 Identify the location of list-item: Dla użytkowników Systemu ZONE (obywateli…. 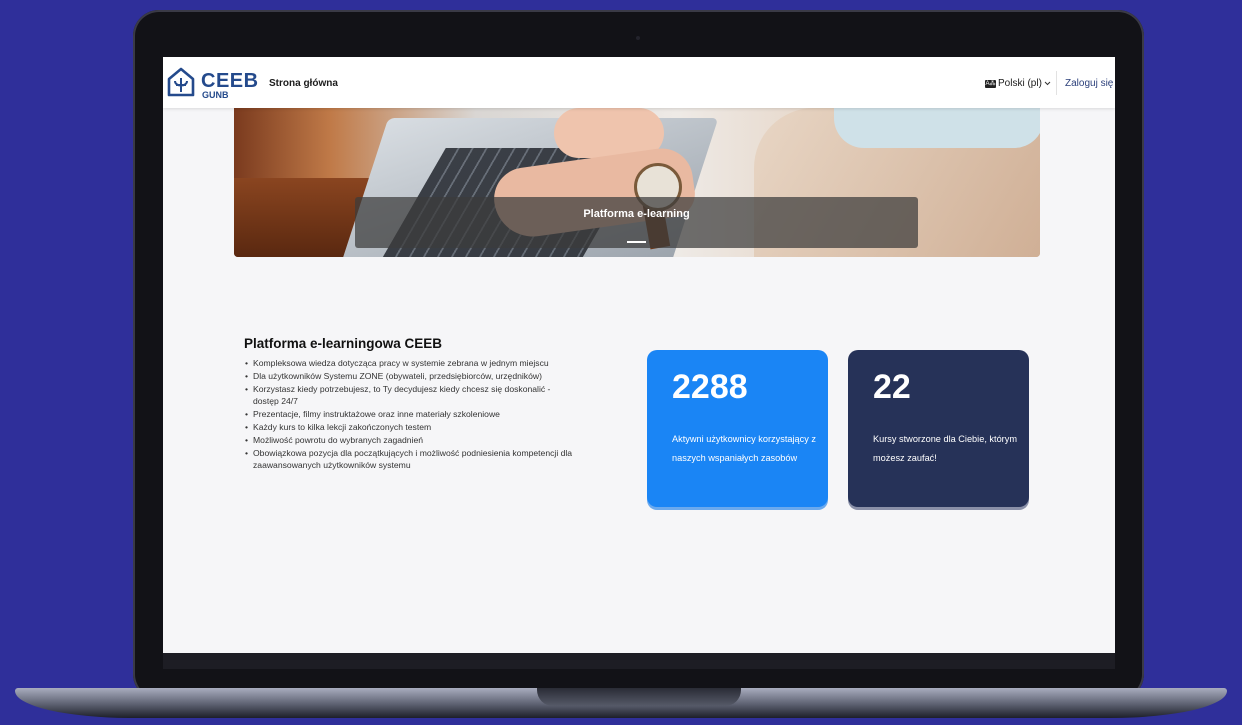
(409, 376).